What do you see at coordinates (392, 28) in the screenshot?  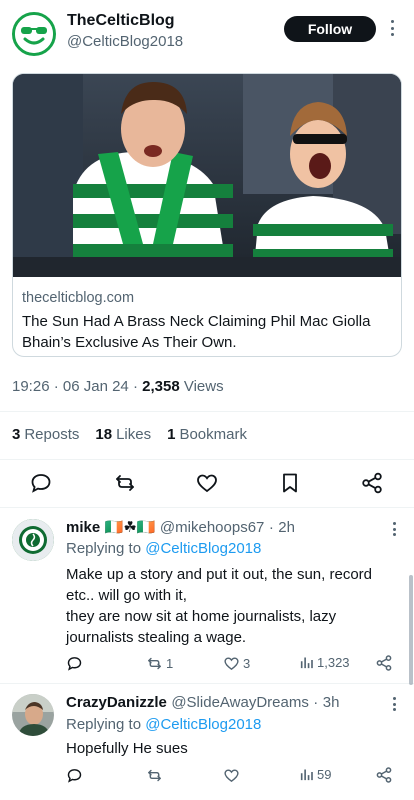 I see `more-options-icon` at bounding box center [392, 28].